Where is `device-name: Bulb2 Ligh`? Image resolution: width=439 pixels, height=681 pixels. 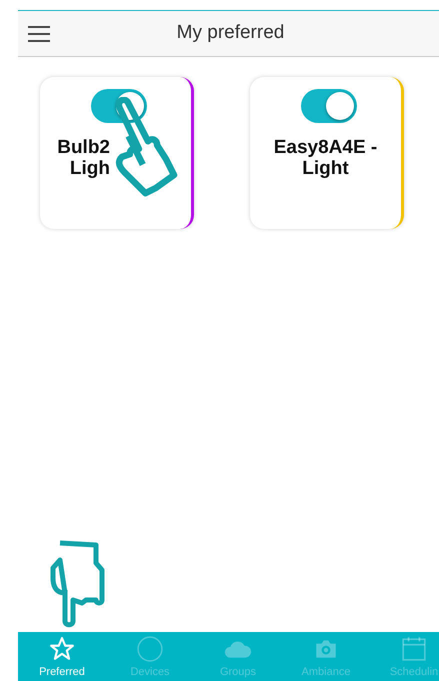 device-name: Bulb2 Ligh is located at coordinates (83, 158).